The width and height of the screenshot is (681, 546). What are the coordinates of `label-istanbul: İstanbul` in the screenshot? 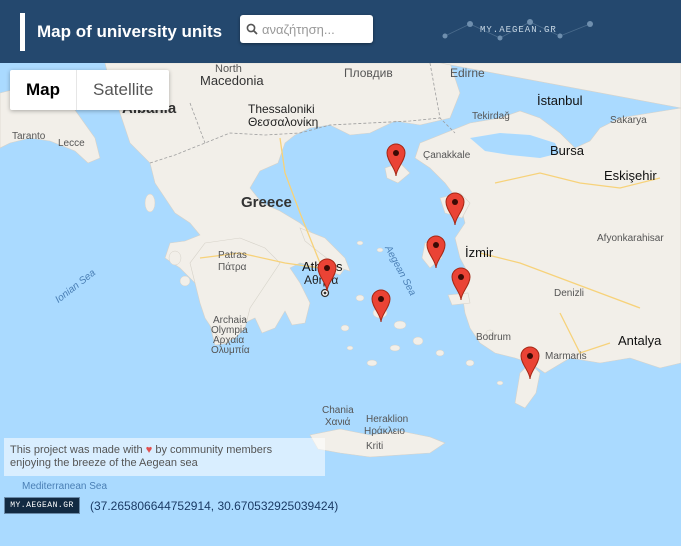 It's located at (560, 100).